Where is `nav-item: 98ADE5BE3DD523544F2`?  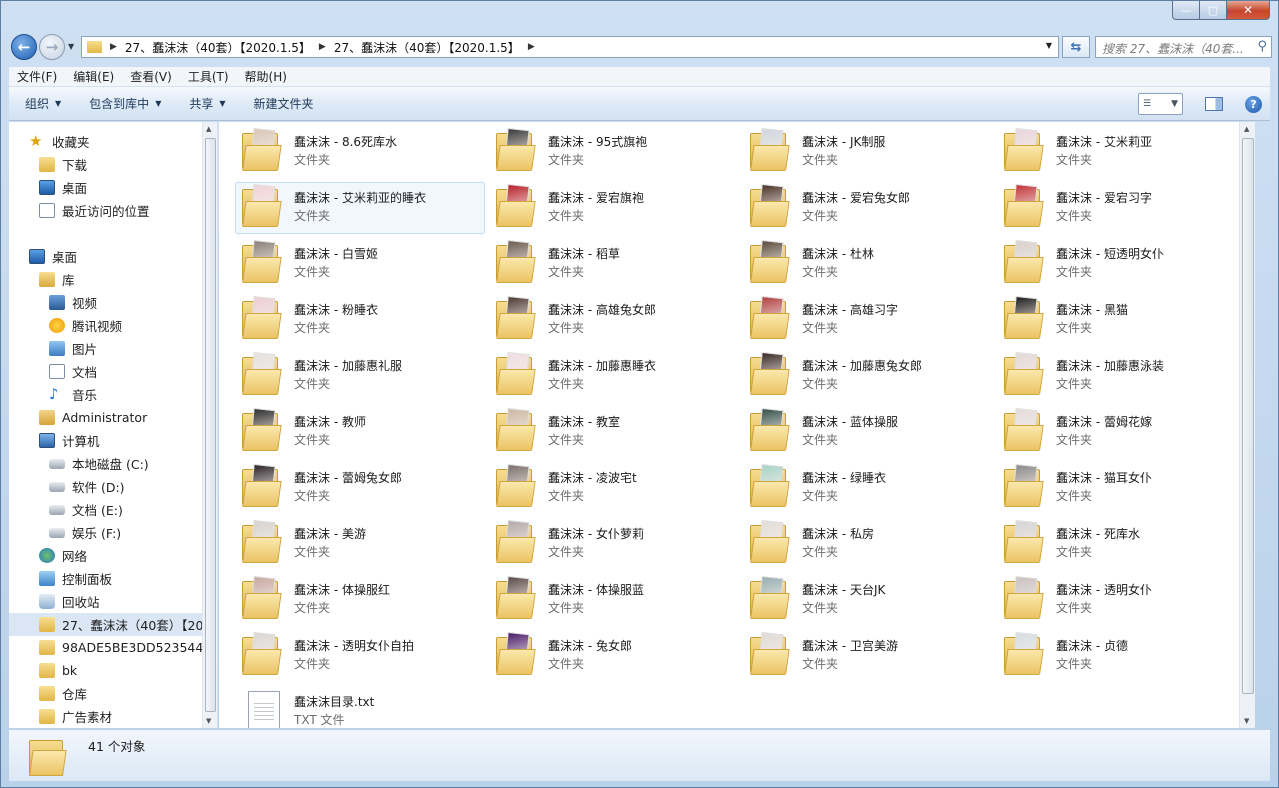 nav-item: 98ADE5BE3DD523544F2 is located at coordinates (106, 647).